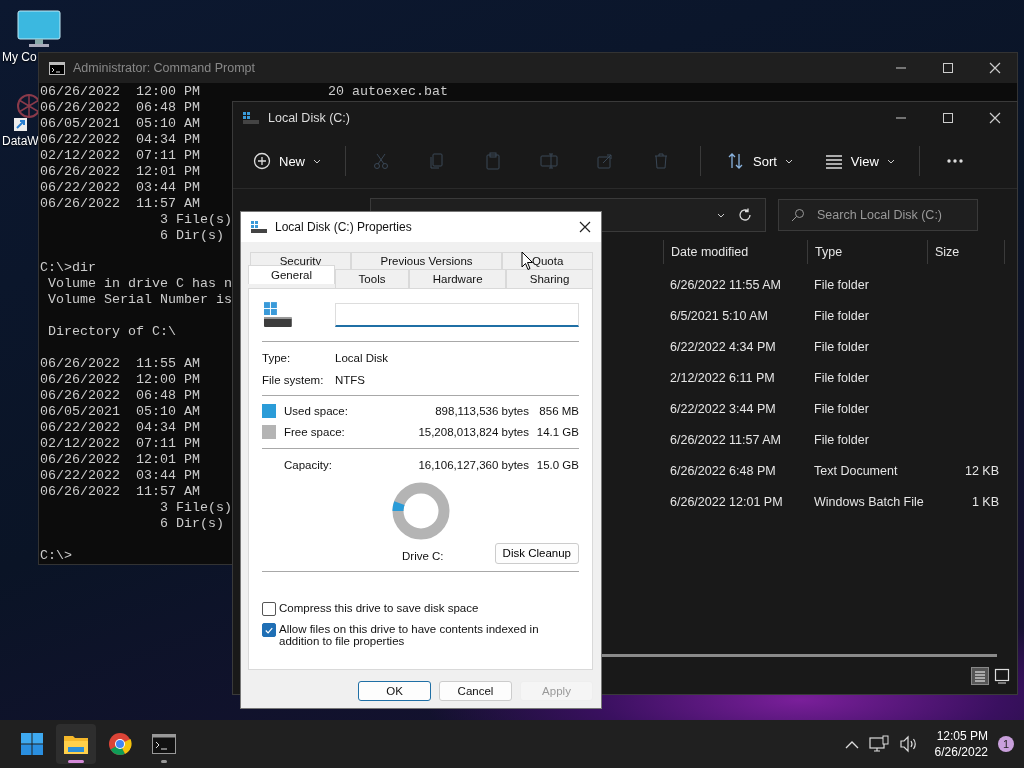 This screenshot has width=1024, height=768. I want to click on thumbnail-view-icon, so click(1002, 676).